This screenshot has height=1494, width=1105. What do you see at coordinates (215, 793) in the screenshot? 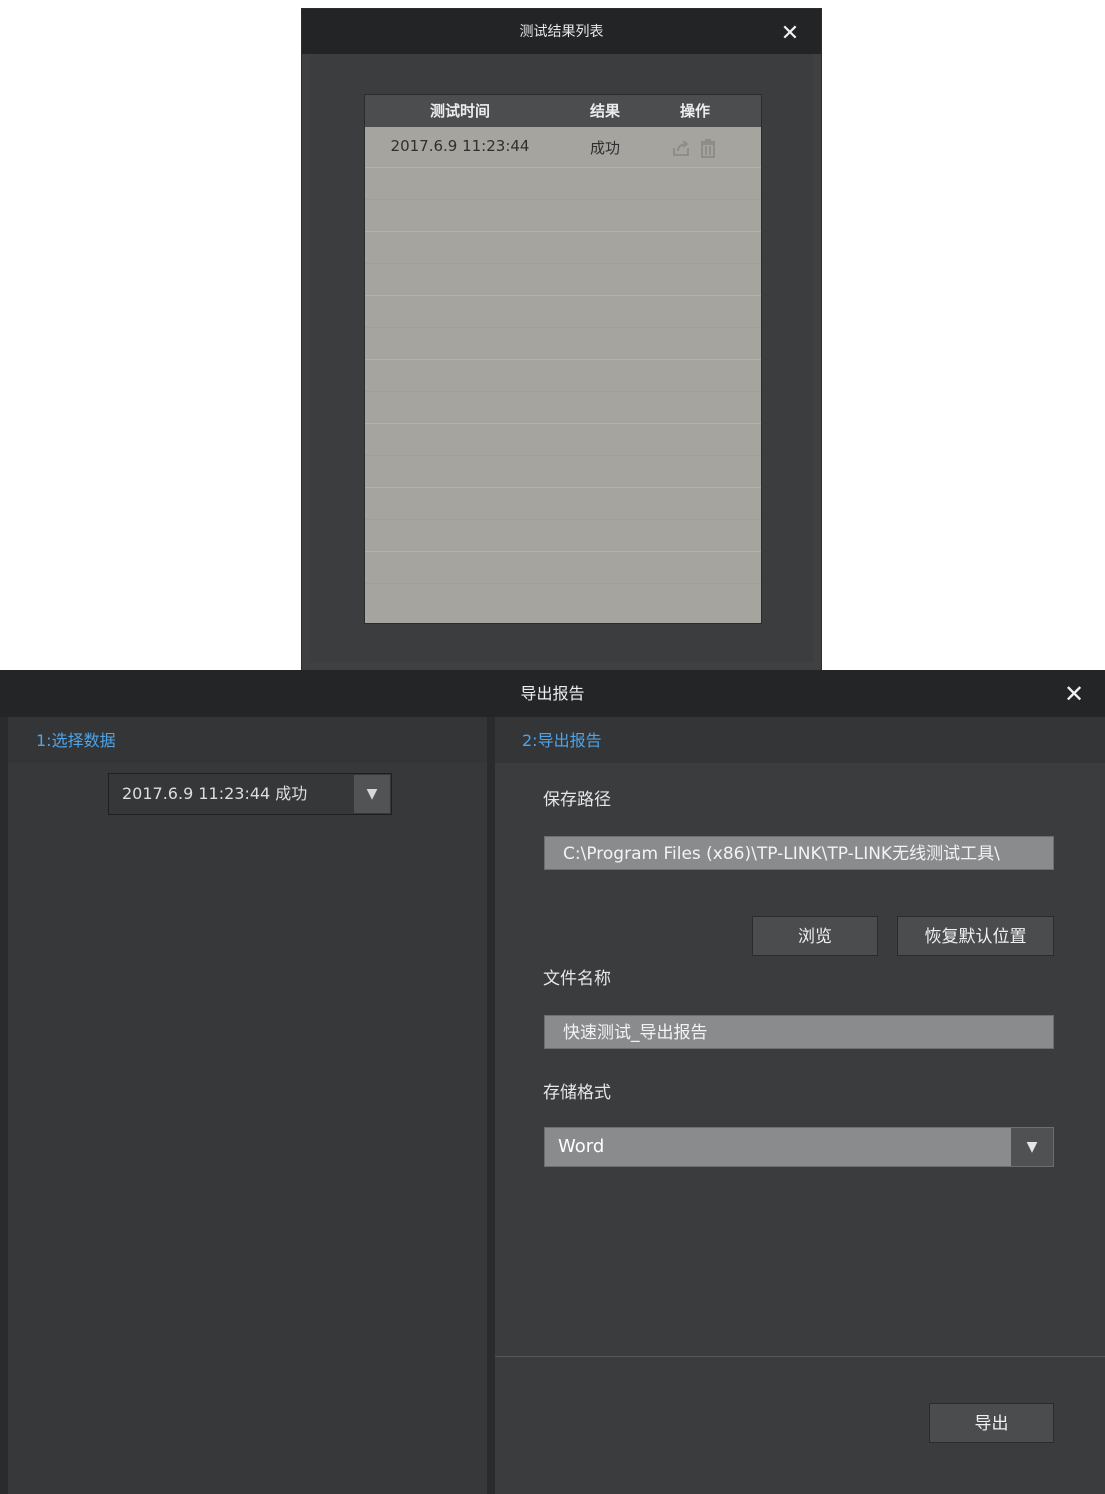
I see `data-select-value: 2017.6.9 11:23:44 成功` at bounding box center [215, 793].